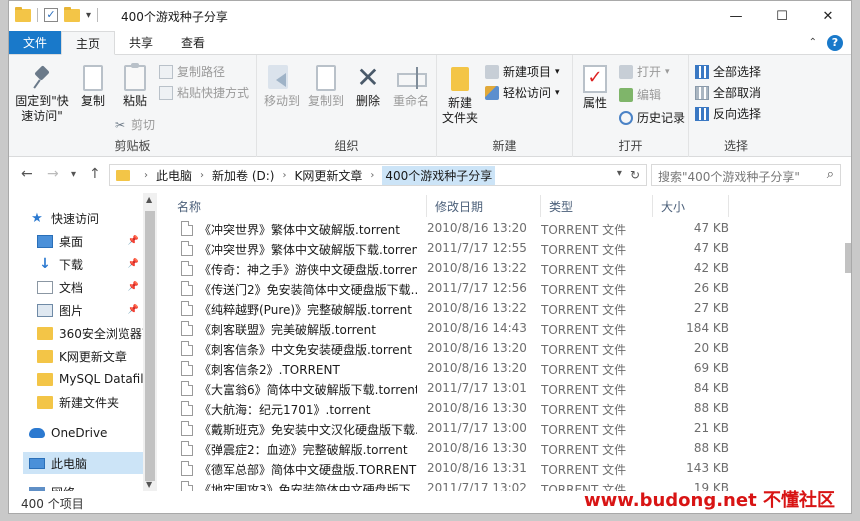  What do you see at coordinates (192, 71) in the screenshot?
I see `copy-path-button: 复制路径` at bounding box center [192, 71].